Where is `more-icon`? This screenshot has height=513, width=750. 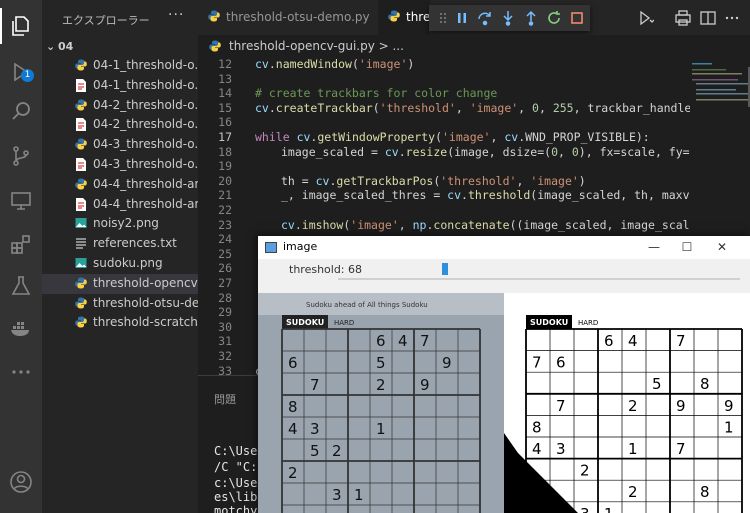
more-icon is located at coordinates (21, 372).